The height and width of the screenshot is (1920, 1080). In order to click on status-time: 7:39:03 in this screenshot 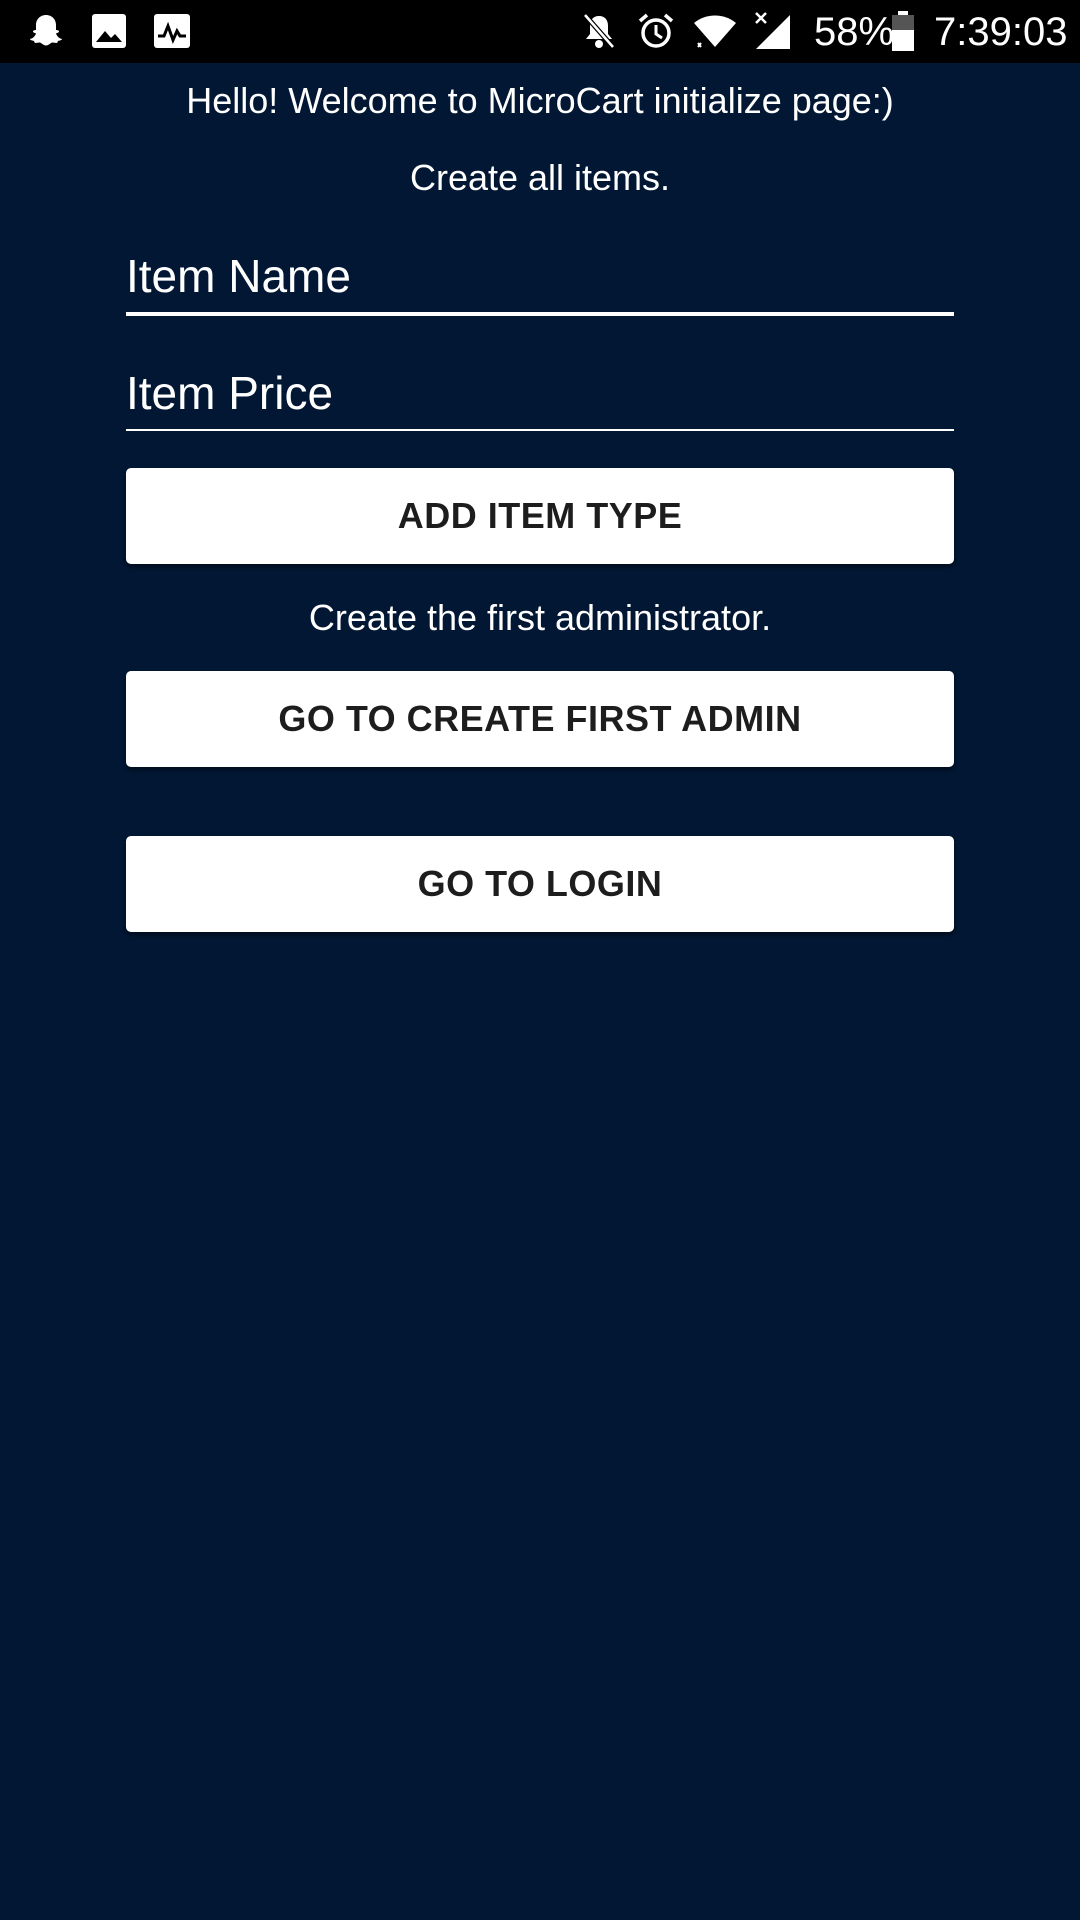, I will do `click(1001, 32)`.